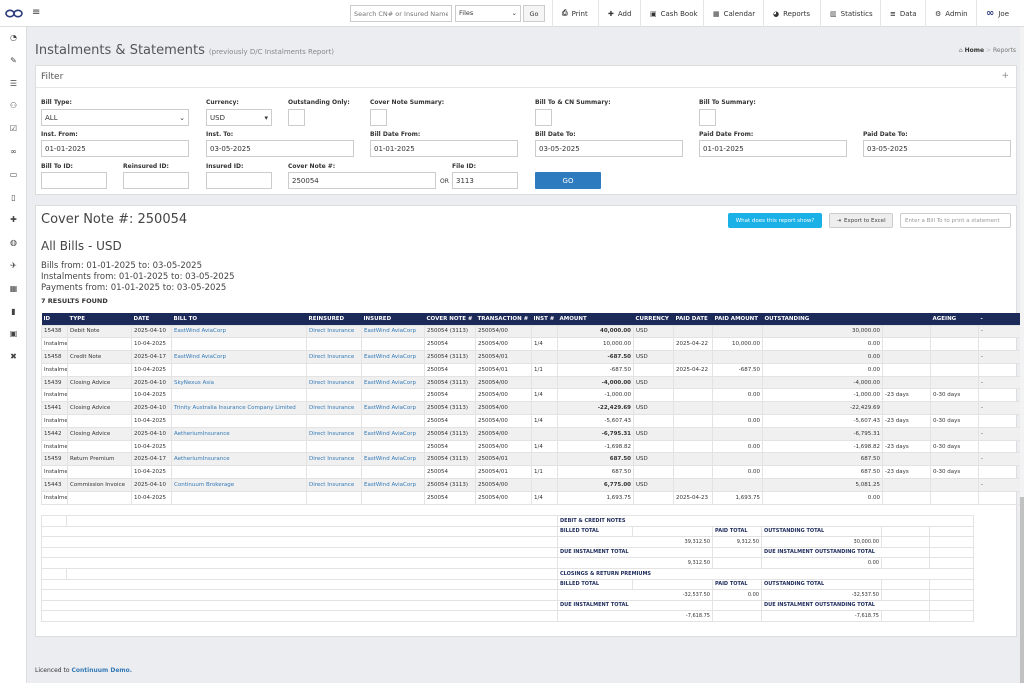  What do you see at coordinates (239, 180) in the screenshot?
I see `insured-id-input` at bounding box center [239, 180].